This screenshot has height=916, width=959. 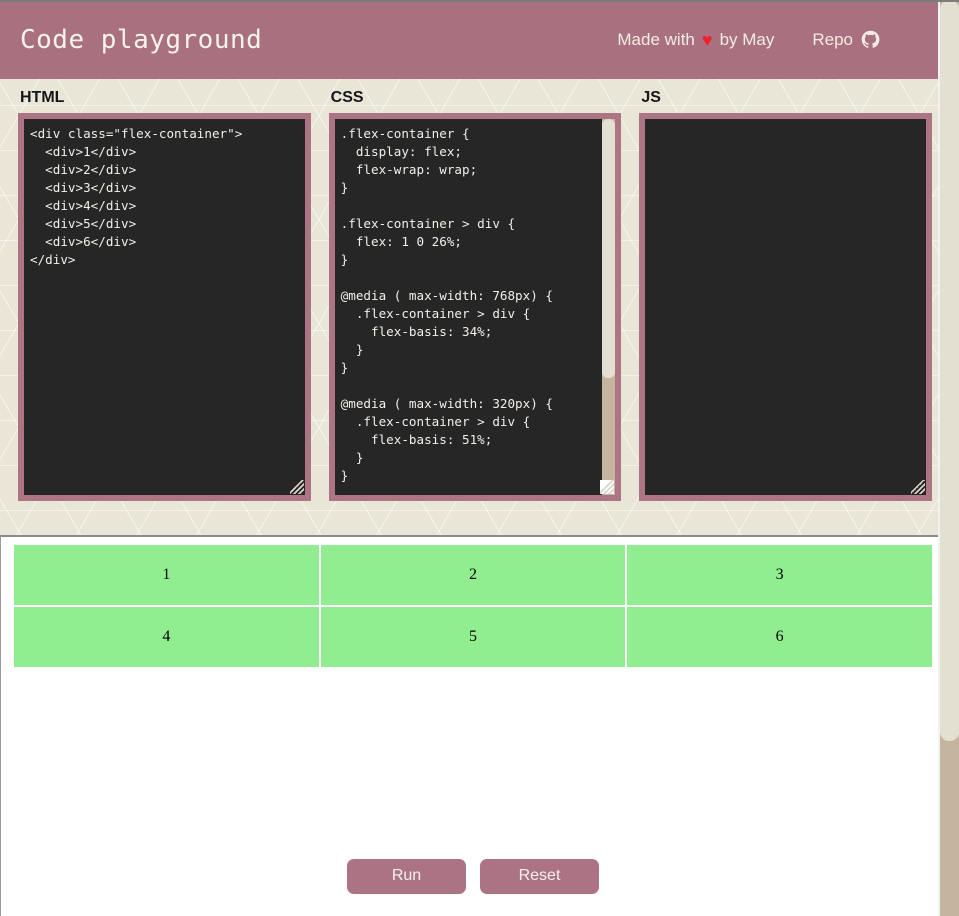 What do you see at coordinates (832, 39) in the screenshot?
I see `repo-link-label: Repo` at bounding box center [832, 39].